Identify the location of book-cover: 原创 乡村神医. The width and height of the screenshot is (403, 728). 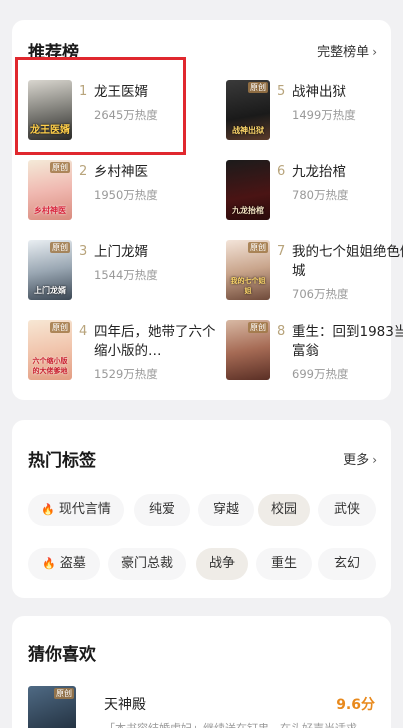
(50, 190).